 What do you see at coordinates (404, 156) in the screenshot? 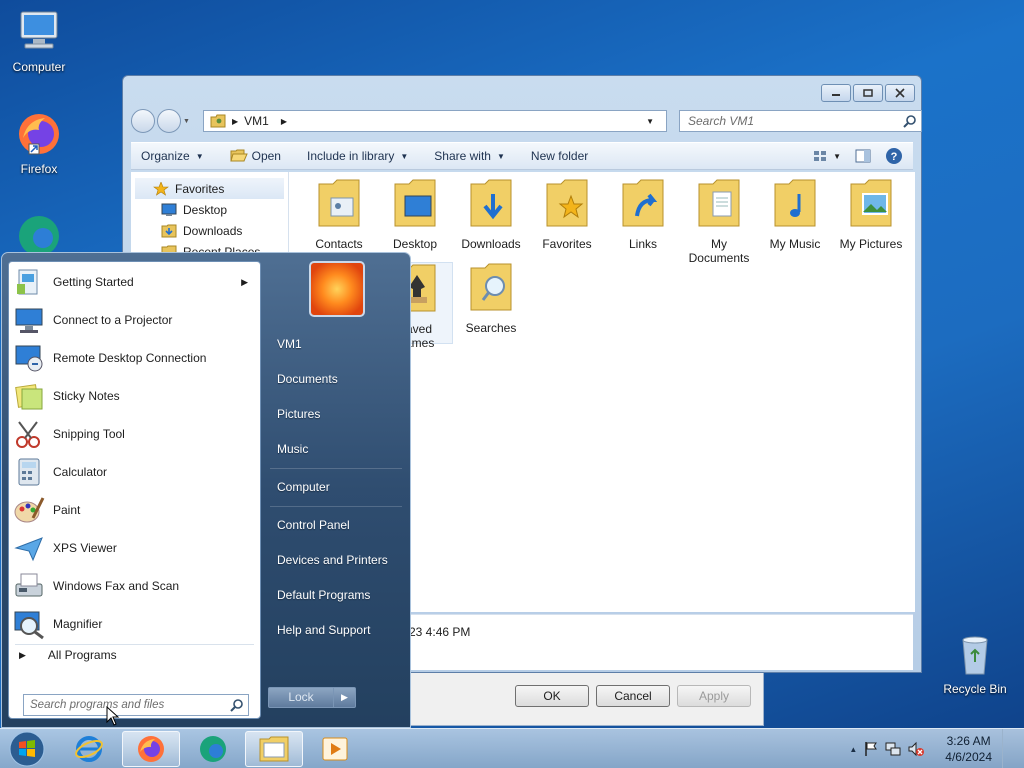
I see `chevron-down-icon: ▼` at bounding box center [404, 156].